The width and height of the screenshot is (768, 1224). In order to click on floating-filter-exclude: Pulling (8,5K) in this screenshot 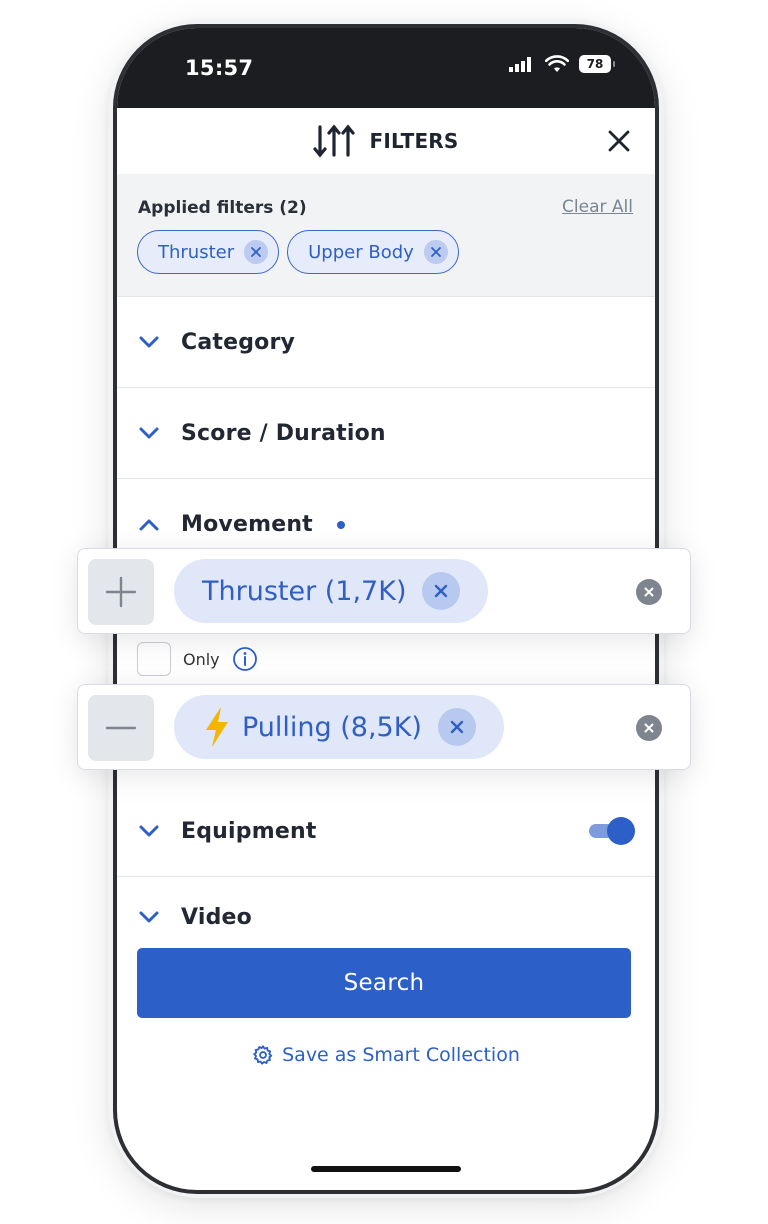, I will do `click(384, 727)`.